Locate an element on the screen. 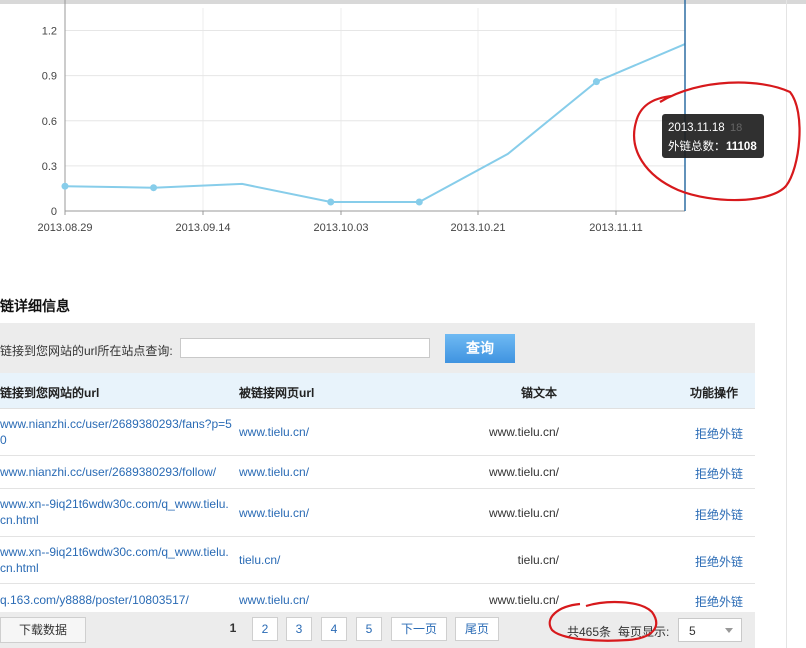 This screenshot has height=648, width=806. source-url-link: www.nianzhi.cc/user/2689380293/fans?p=50 is located at coordinates (116, 432).